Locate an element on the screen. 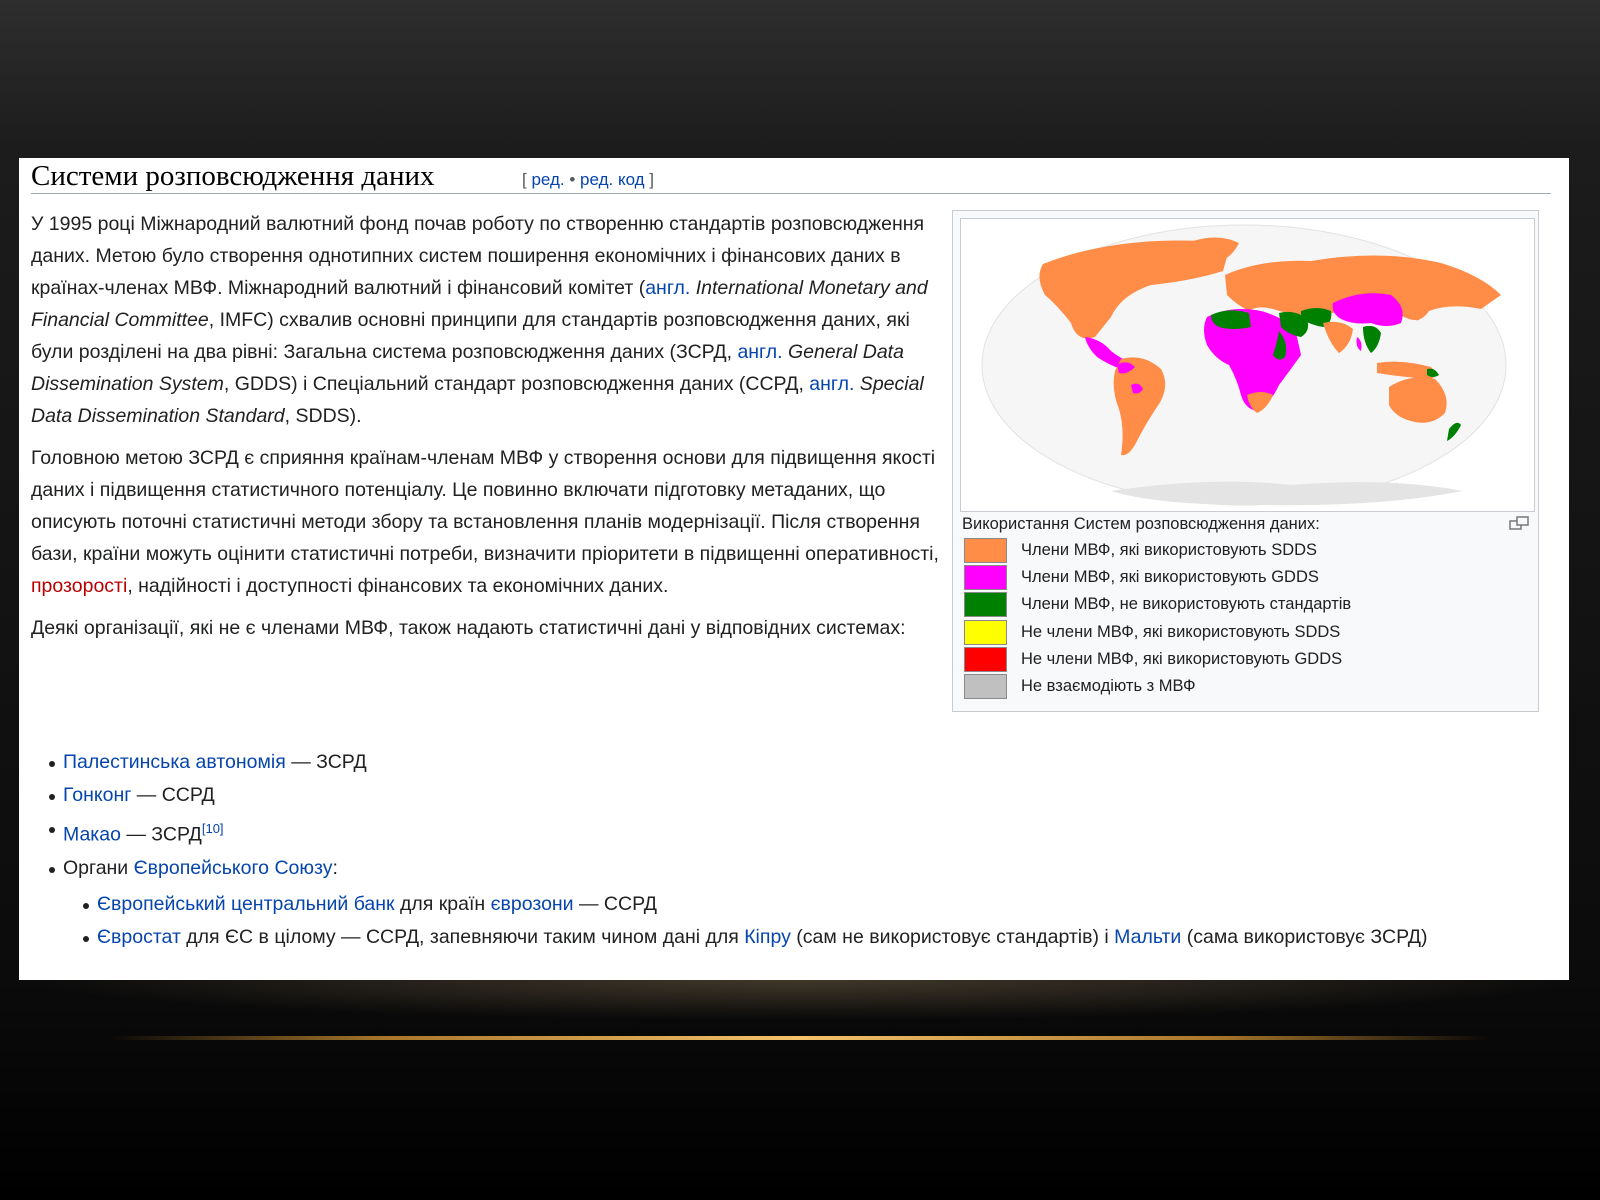  world-map-svg is located at coordinates (1244, 365).